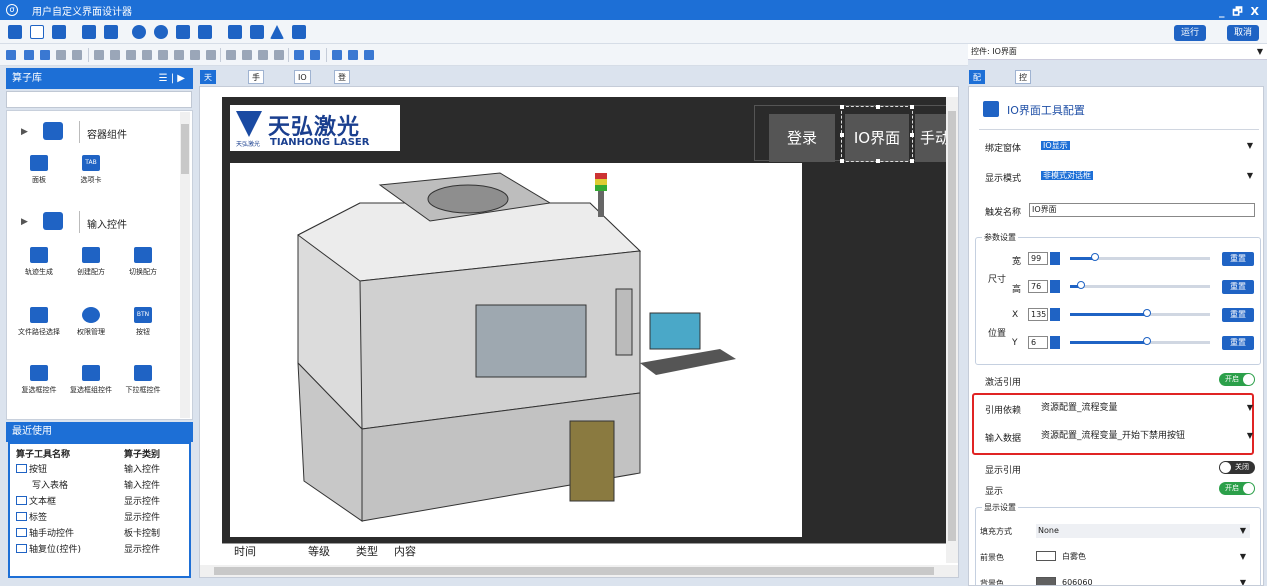 The image size is (1267, 586). What do you see at coordinates (369, 55) in the screenshot?
I see `wand-icon` at bounding box center [369, 55].